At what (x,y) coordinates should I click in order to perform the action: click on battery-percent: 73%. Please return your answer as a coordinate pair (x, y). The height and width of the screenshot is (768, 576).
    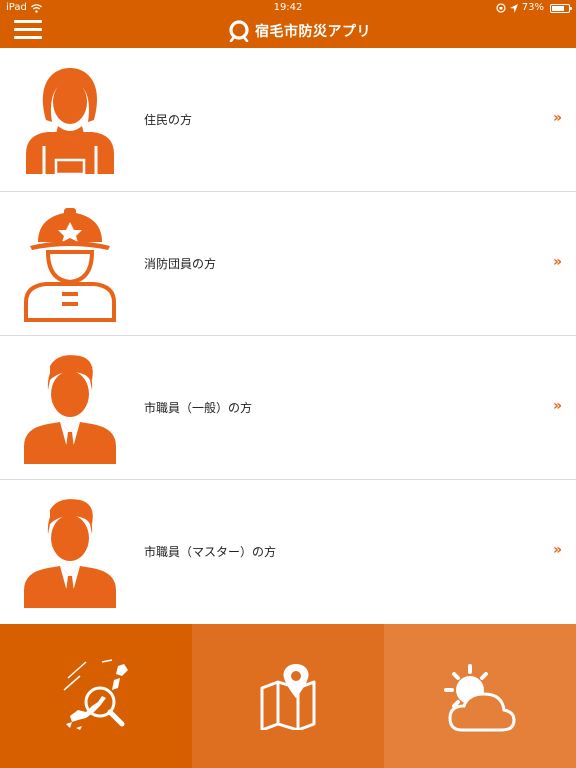
    Looking at the image, I should click on (532, 7).